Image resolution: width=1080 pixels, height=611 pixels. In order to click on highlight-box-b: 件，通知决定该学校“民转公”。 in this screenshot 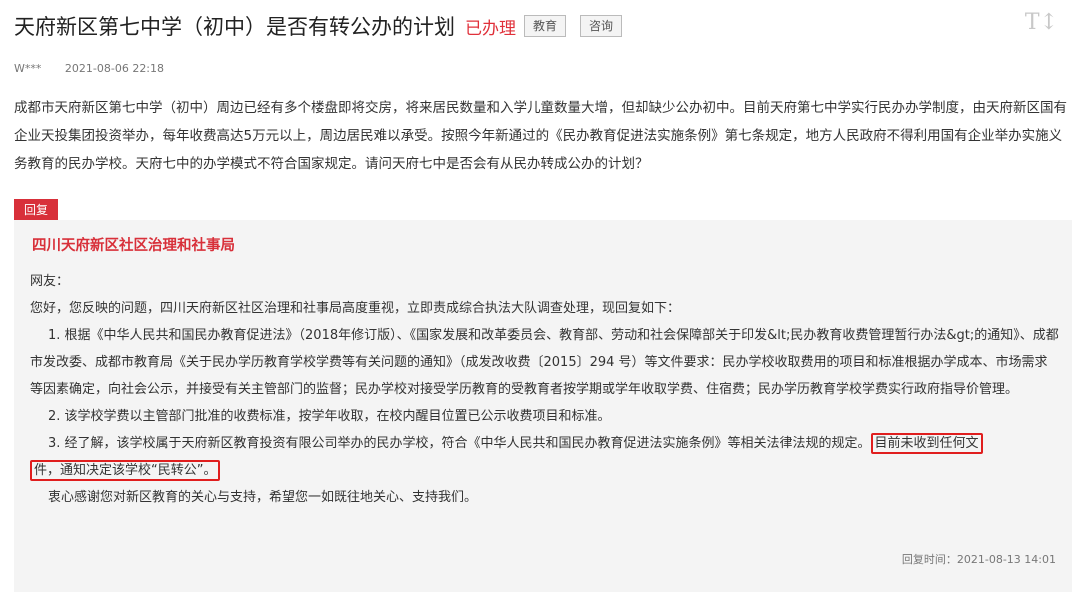, I will do `click(125, 470)`.